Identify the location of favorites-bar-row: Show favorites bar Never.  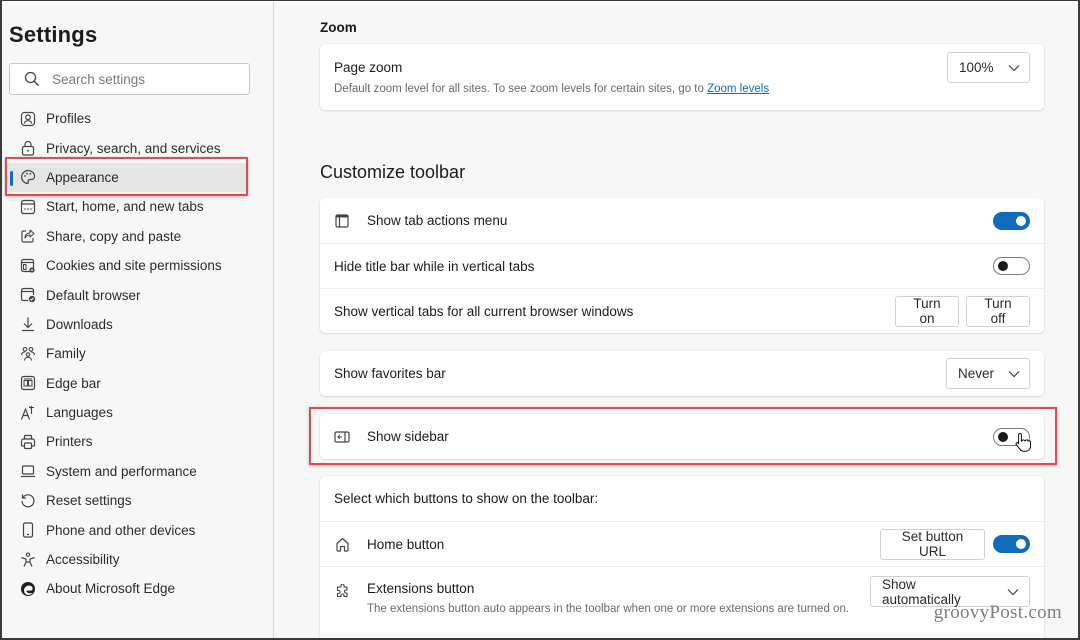
(682, 373).